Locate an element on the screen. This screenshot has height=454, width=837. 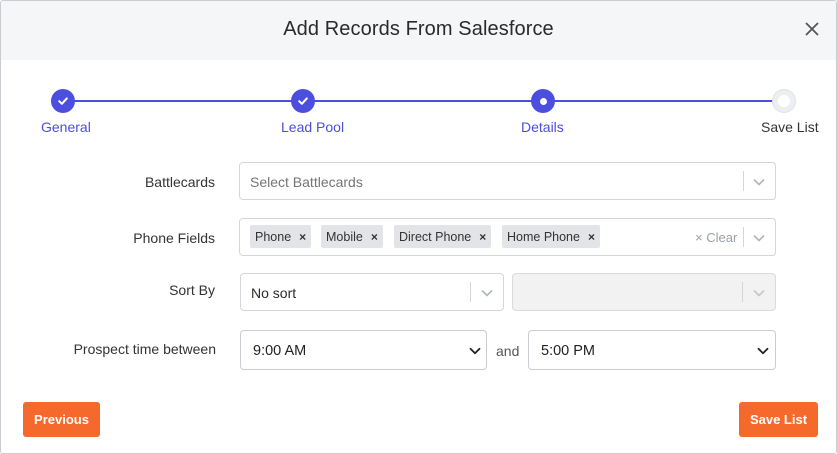
close-icon is located at coordinates (812, 29).